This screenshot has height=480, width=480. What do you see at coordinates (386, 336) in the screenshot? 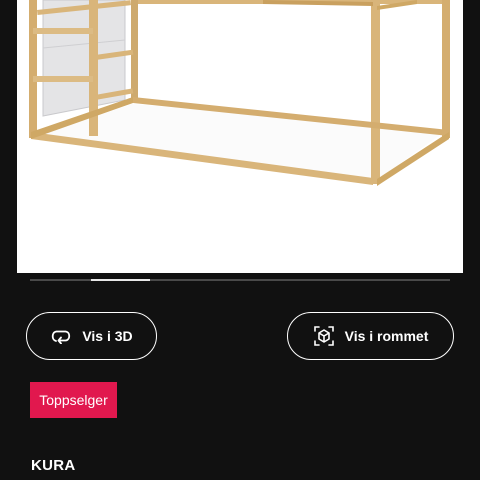
I see `view-in-room-label: Vis i rommet` at bounding box center [386, 336].